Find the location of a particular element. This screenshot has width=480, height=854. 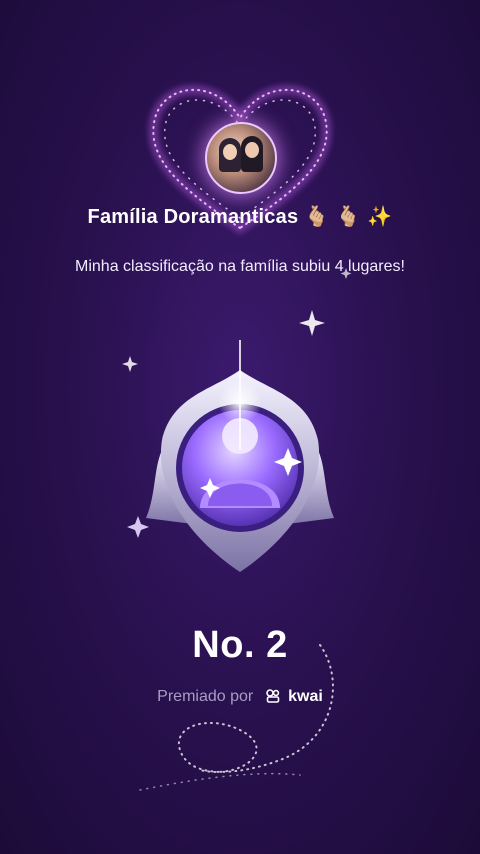

sparkle-trail is located at coordinates (236, 717).